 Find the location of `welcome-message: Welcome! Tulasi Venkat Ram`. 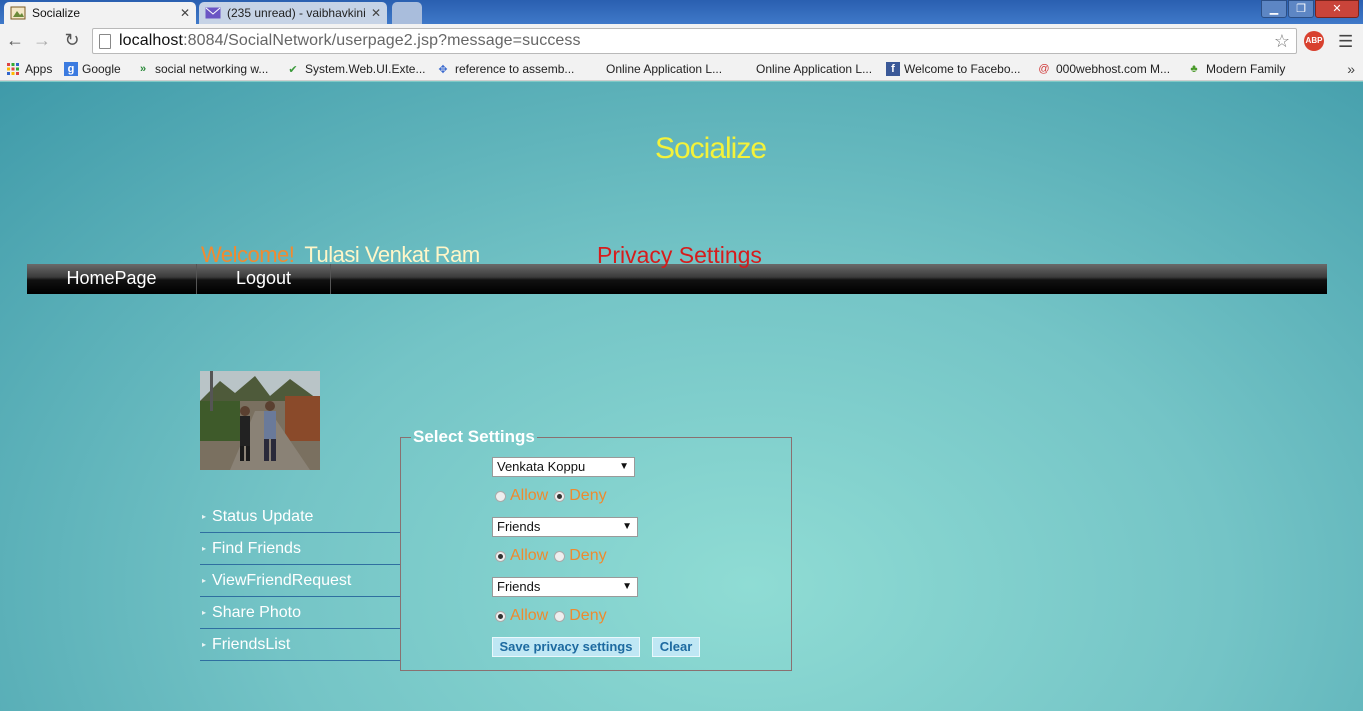

welcome-message: Welcome! Tulasi Venkat Ram is located at coordinates (340, 255).